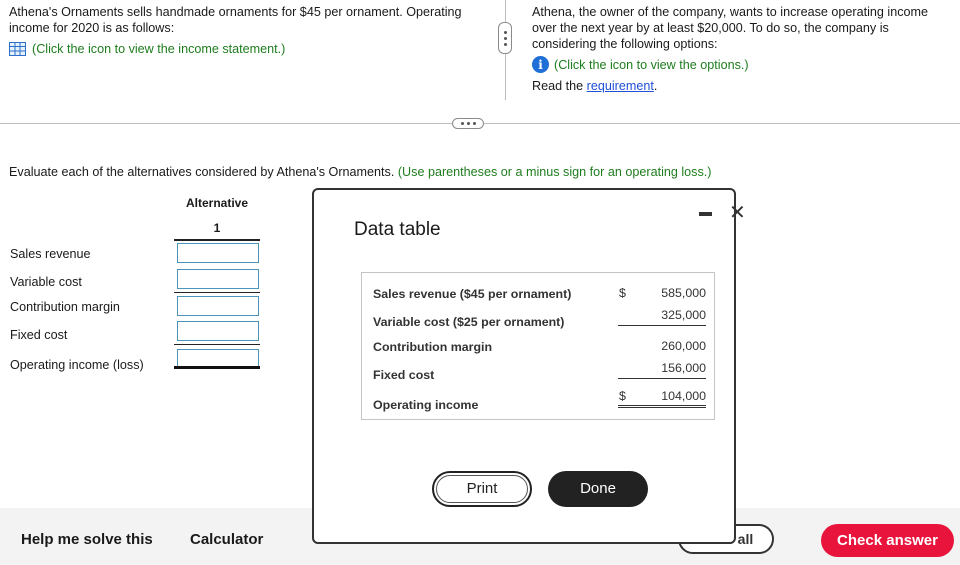 This screenshot has width=960, height=565. Describe the element at coordinates (218, 331) in the screenshot. I see `input-fixed-cost` at that location.